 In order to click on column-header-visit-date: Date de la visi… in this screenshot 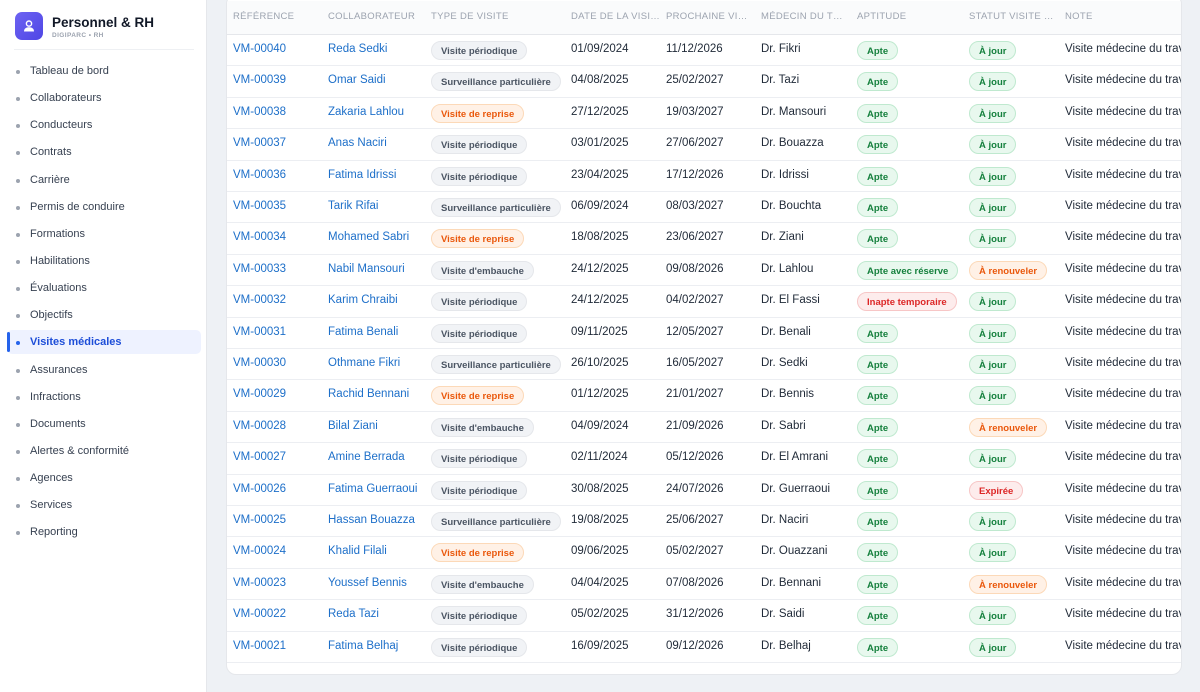, I will do `click(616, 16)`.